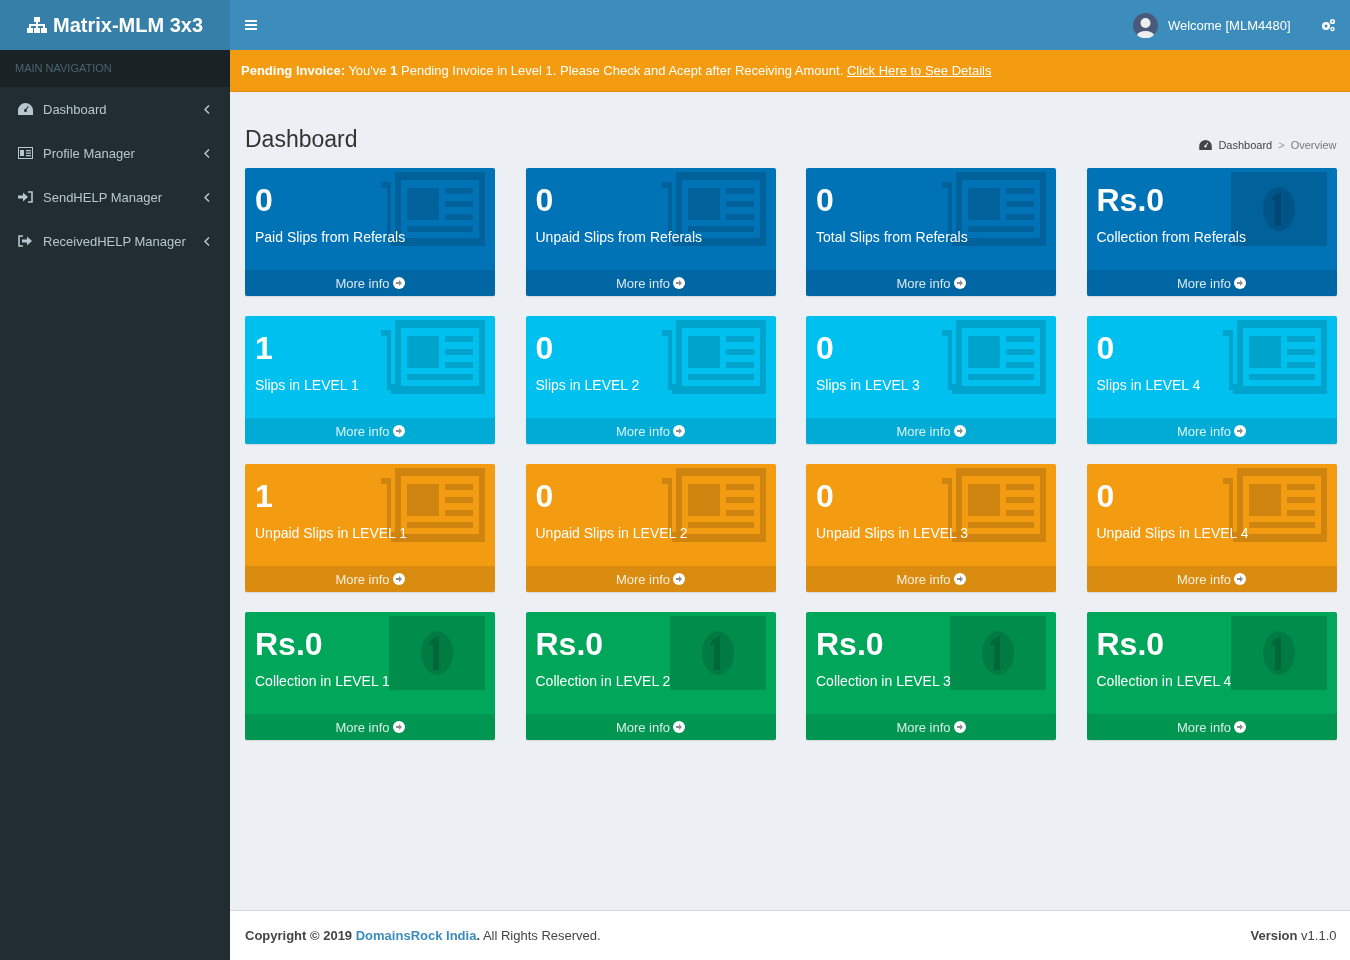 This screenshot has width=1350, height=960. I want to click on stat-label: Slips in LEVEL 2, so click(587, 385).